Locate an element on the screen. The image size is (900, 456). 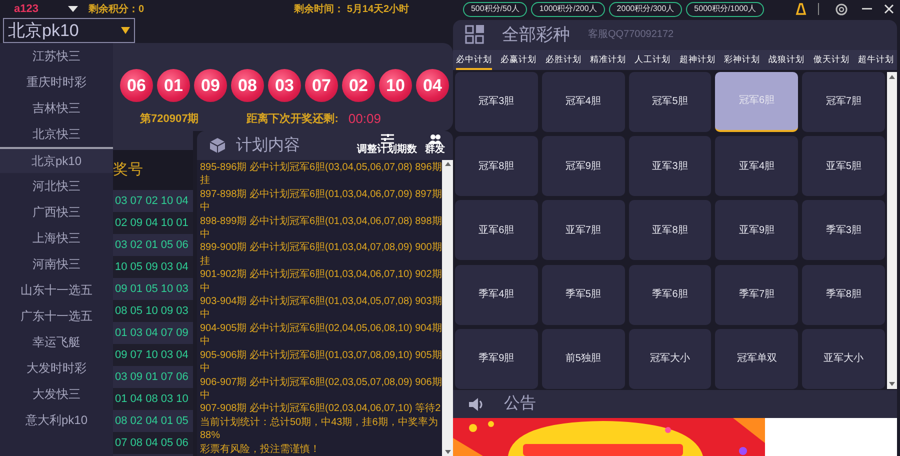
plan-item-tile: 亚军3胆 is located at coordinates (670, 166).